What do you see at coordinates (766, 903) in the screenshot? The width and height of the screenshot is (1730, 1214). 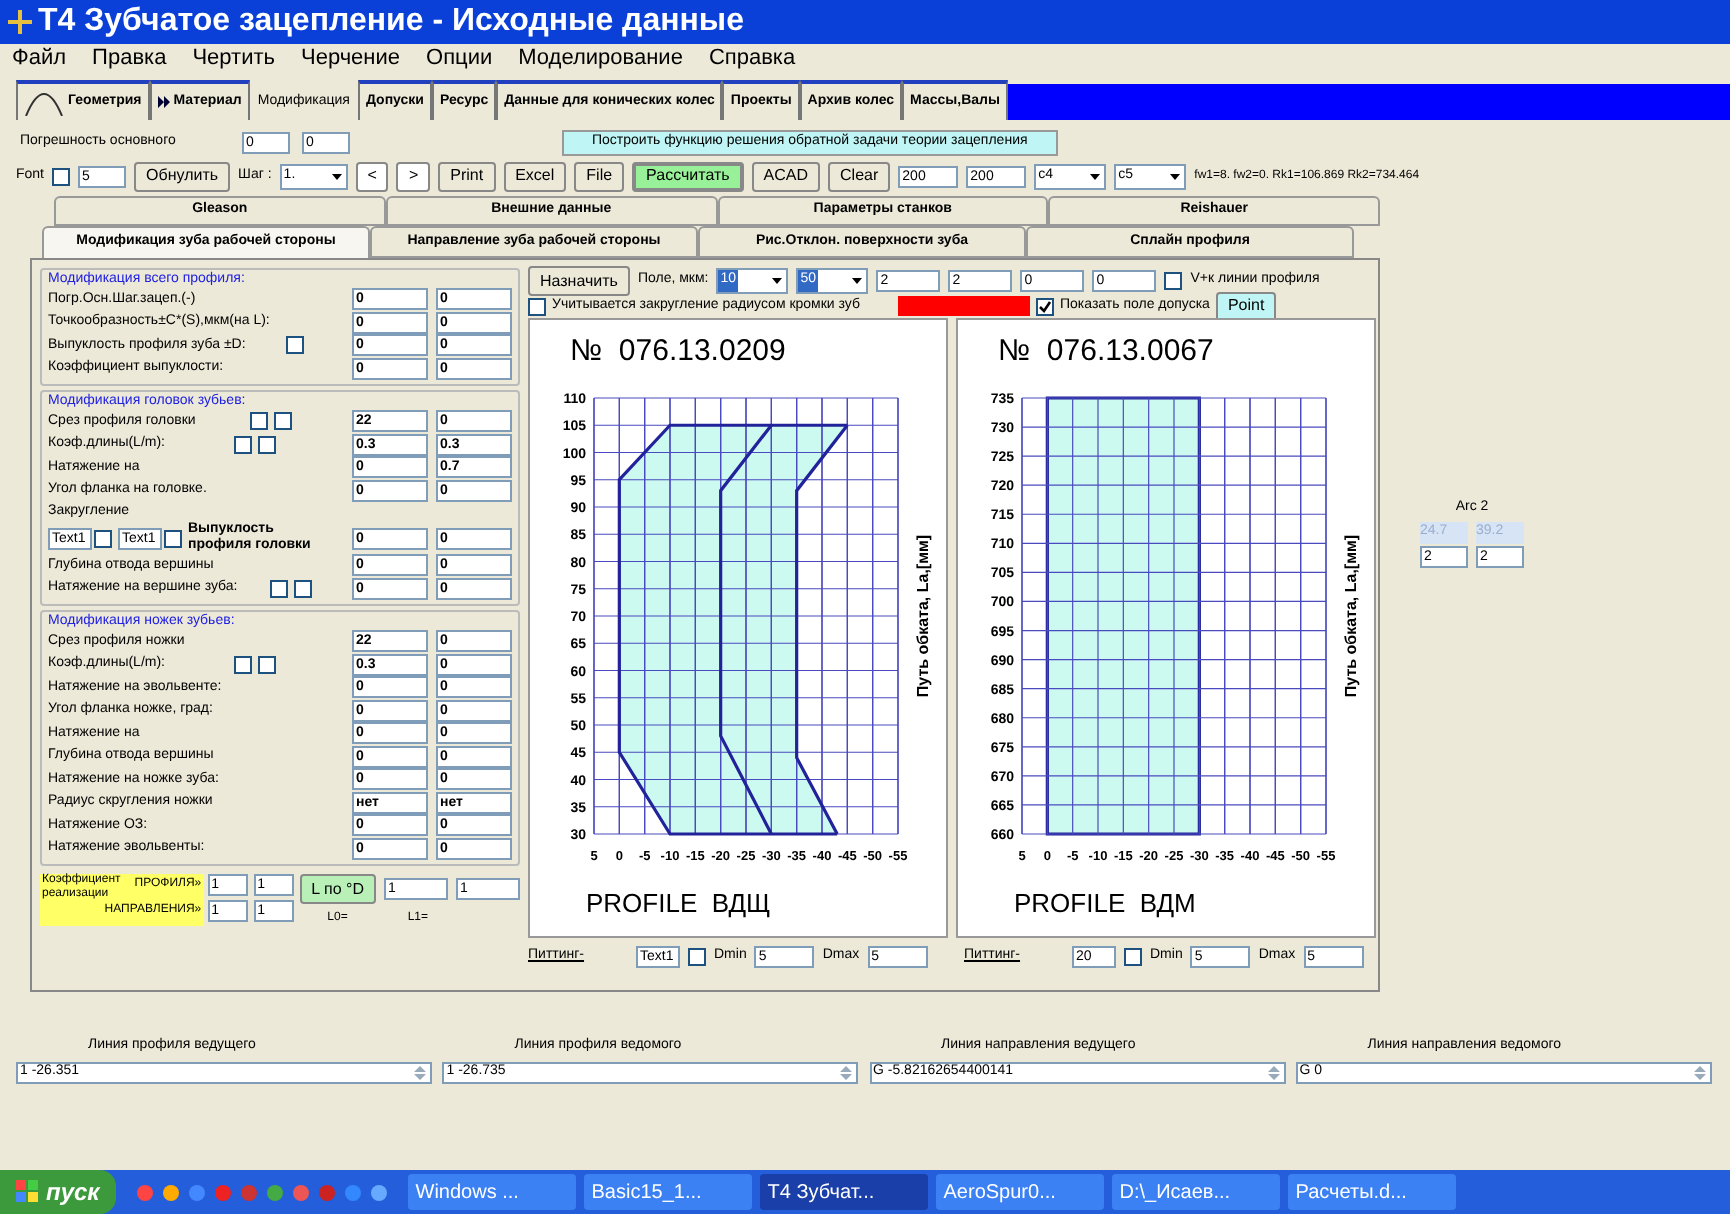 I see `chart-footer: PROFILE ВДЩ` at bounding box center [766, 903].